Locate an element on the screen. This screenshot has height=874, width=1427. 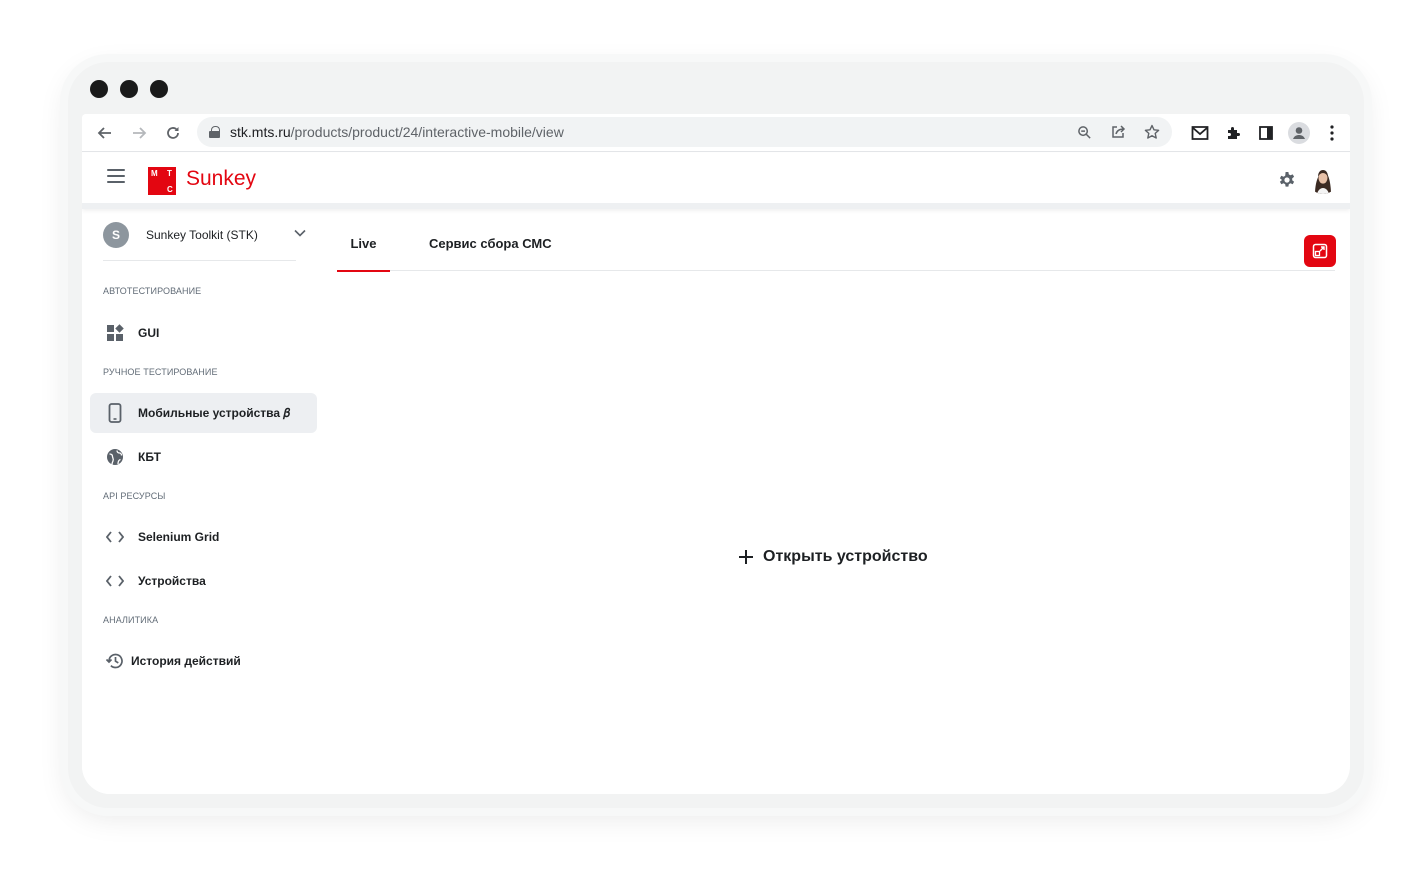
section-title-autotesting: АВТОТЕСТИРОВАНИЕ is located at coordinates (152, 291).